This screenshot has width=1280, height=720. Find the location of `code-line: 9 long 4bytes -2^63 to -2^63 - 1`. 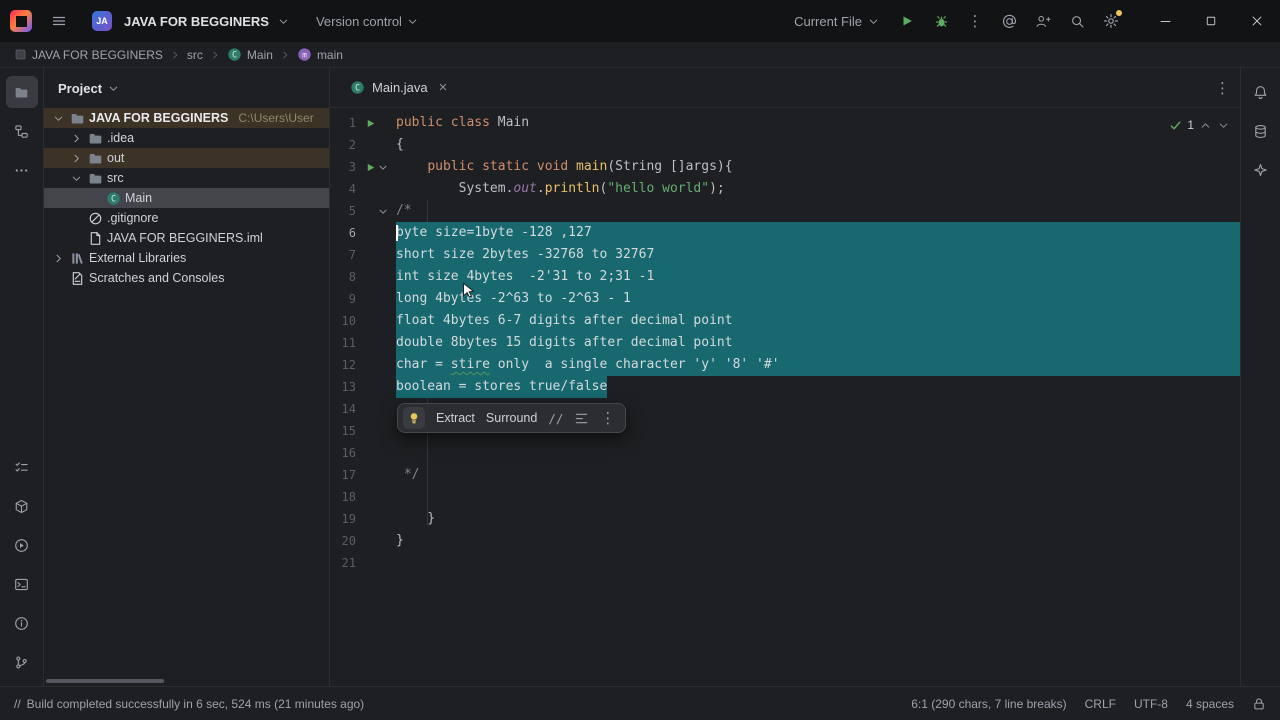

code-line: 9 long 4bytes -2^63 to -2^63 - 1 is located at coordinates (785, 299).